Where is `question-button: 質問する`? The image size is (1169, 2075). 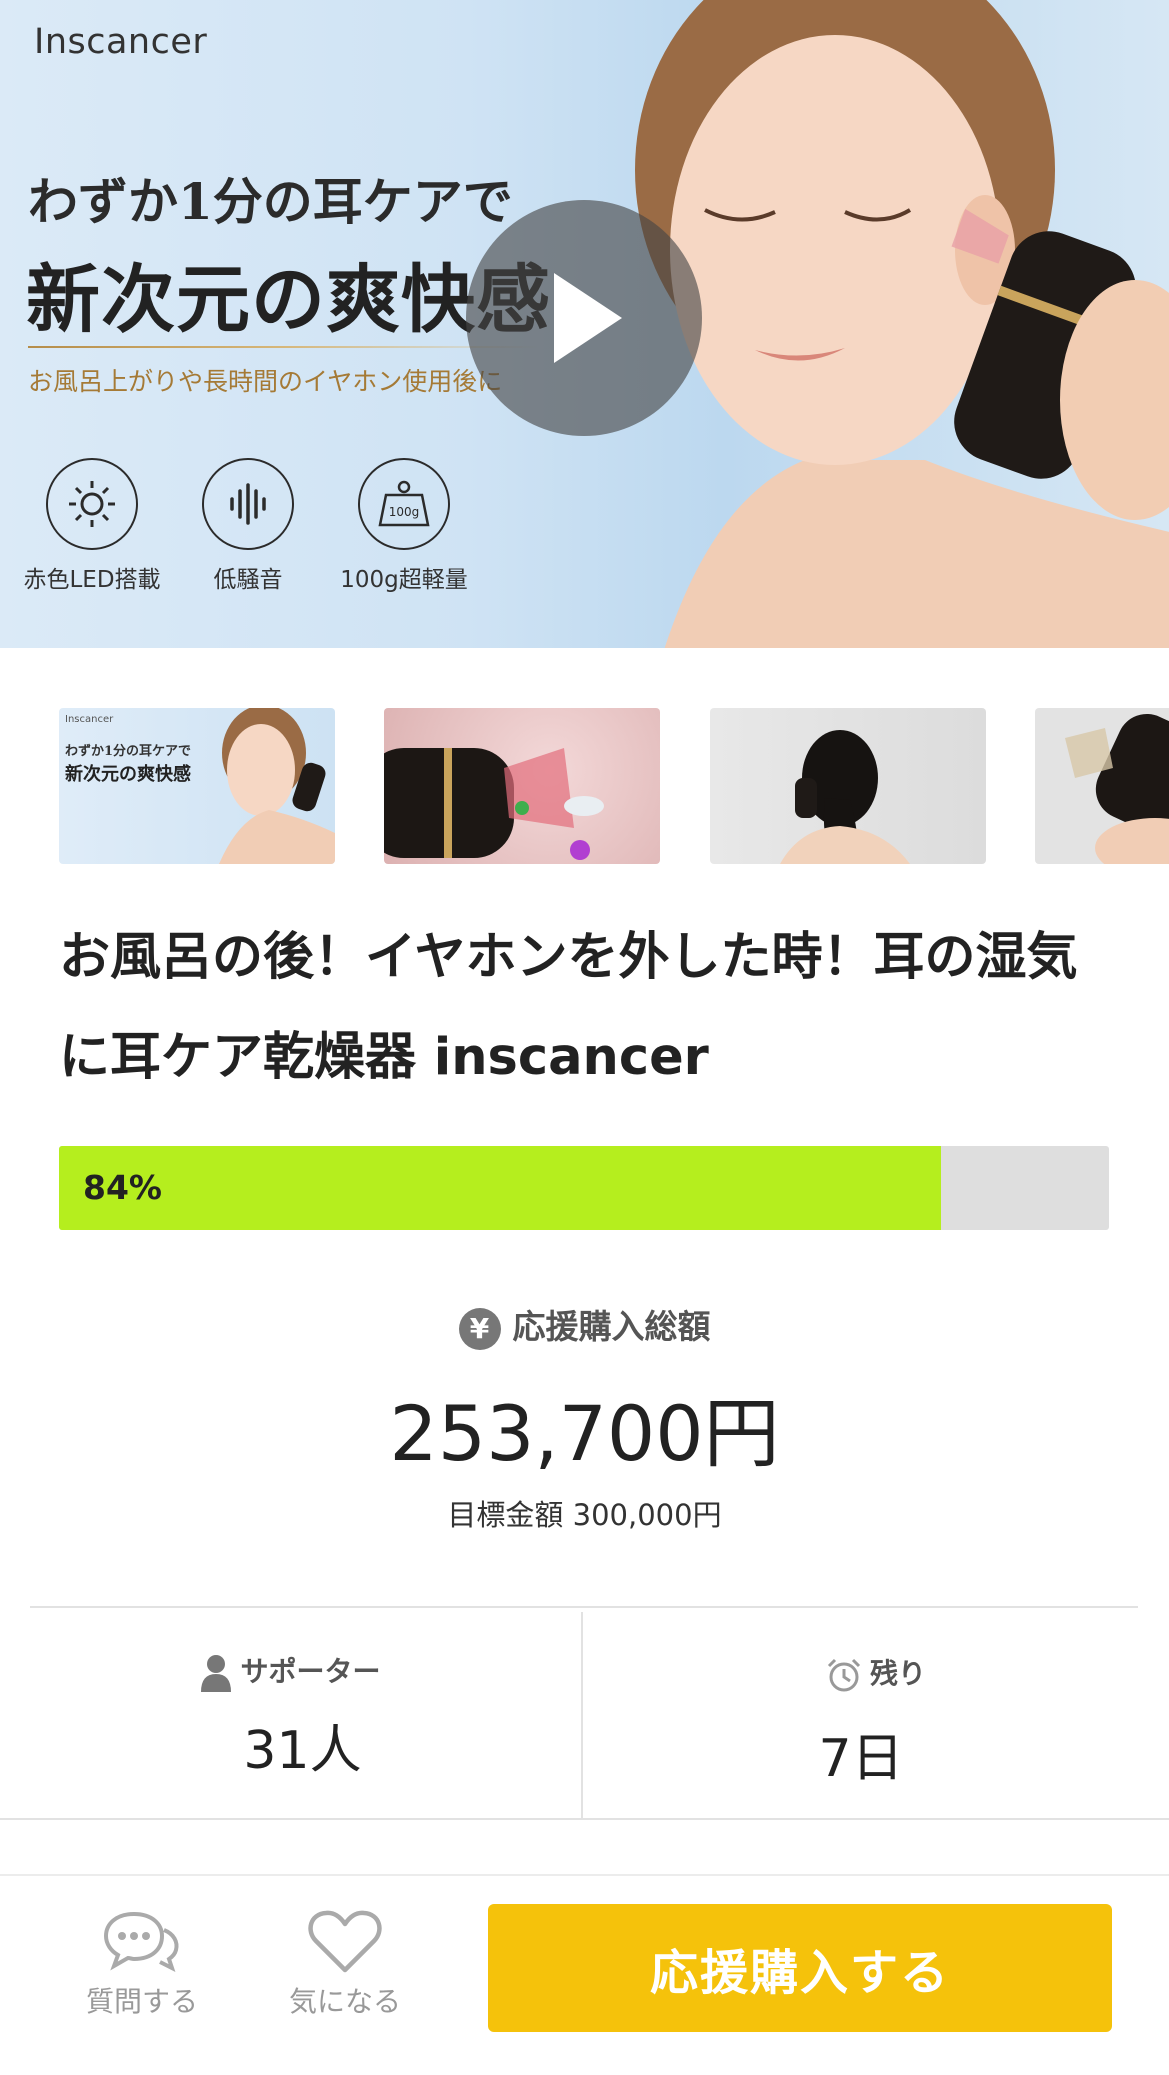
question-button: 質問する is located at coordinates (142, 1964).